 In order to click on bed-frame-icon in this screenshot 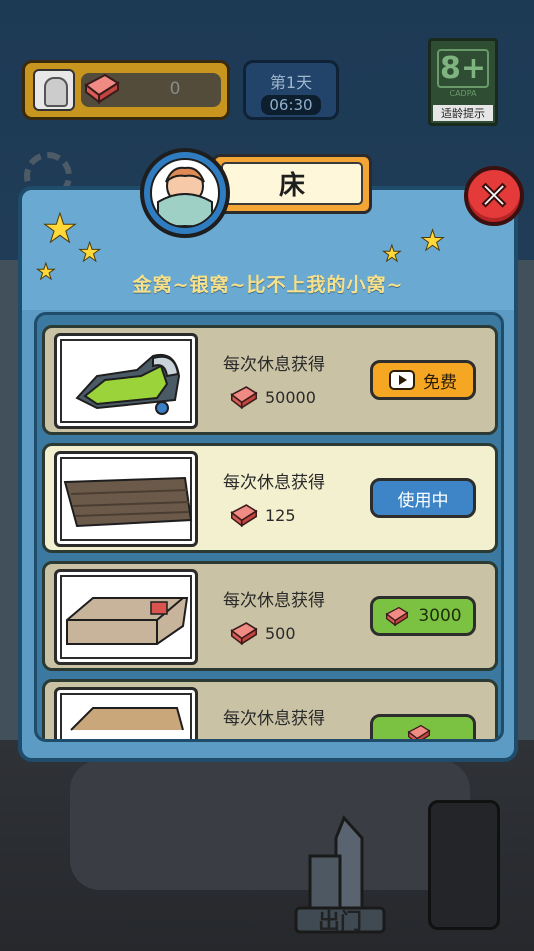, I will do `click(127, 719)`.